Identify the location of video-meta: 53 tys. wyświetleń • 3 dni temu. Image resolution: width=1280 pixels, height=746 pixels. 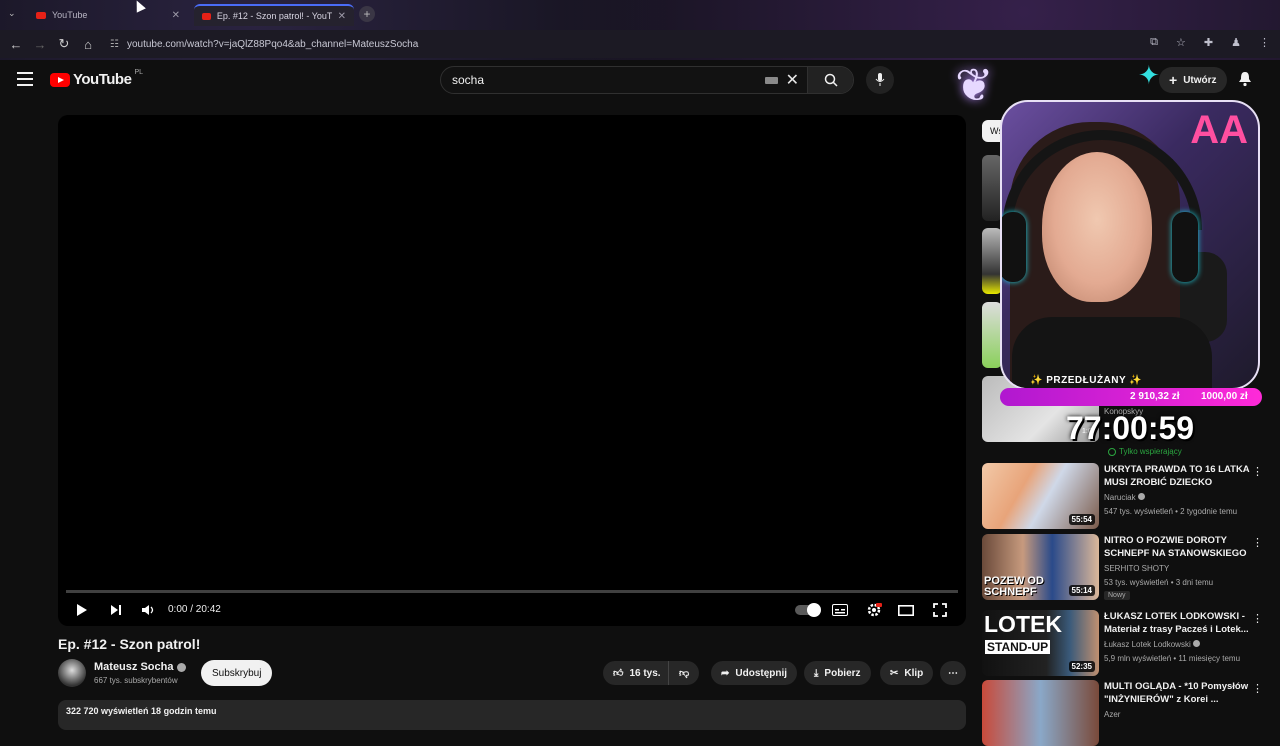
(1159, 582).